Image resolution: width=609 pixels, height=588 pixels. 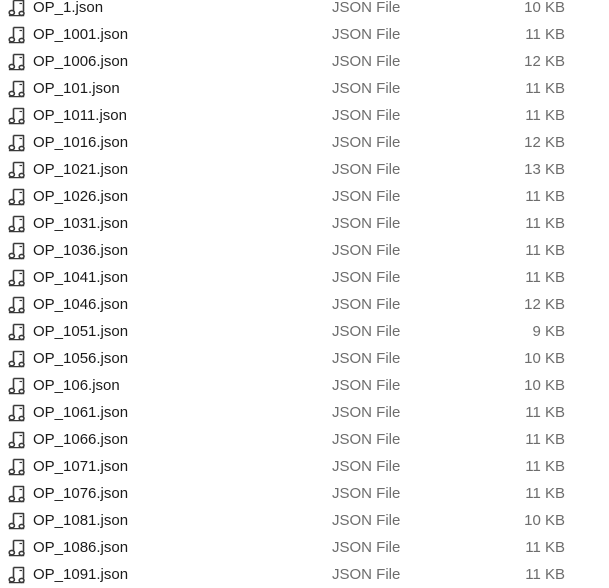 What do you see at coordinates (81, 196) in the screenshot?
I see `file-name: OP_1026.json` at bounding box center [81, 196].